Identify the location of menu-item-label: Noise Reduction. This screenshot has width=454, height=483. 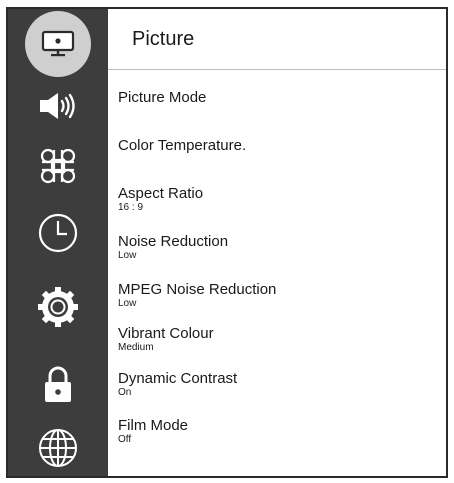
(173, 241).